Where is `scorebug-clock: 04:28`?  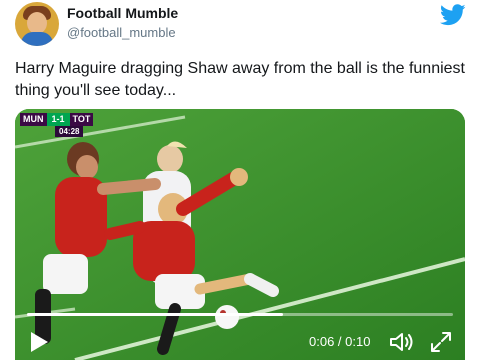
scorebug-clock: 04:28 is located at coordinates (69, 131).